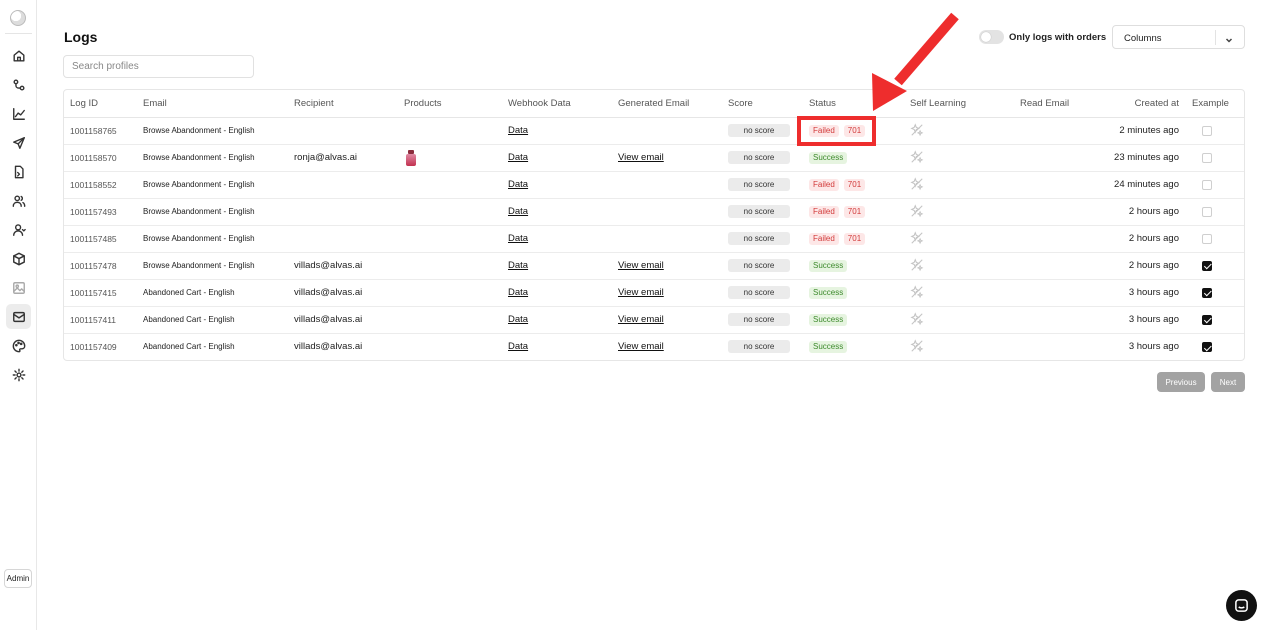 The height and width of the screenshot is (630, 1268). What do you see at coordinates (343, 104) in the screenshot?
I see `column-header: Recipient` at bounding box center [343, 104].